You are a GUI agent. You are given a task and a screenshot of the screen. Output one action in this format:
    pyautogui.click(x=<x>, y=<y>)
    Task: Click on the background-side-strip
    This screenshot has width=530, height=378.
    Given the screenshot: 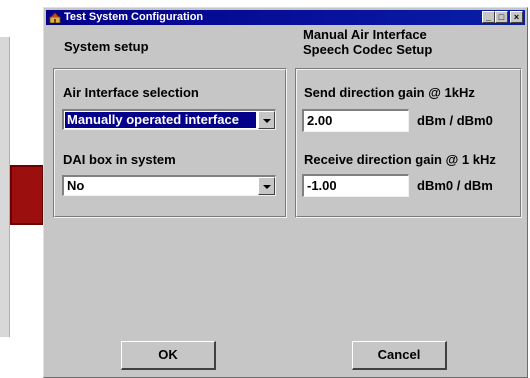 What is the action you would take?
    pyautogui.click(x=5, y=187)
    